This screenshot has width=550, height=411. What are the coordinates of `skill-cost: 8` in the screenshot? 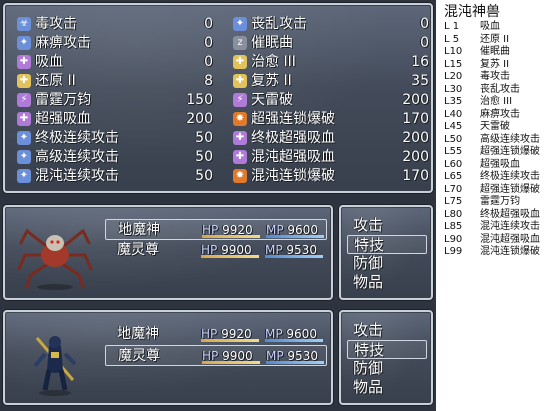 It's located at (208, 81).